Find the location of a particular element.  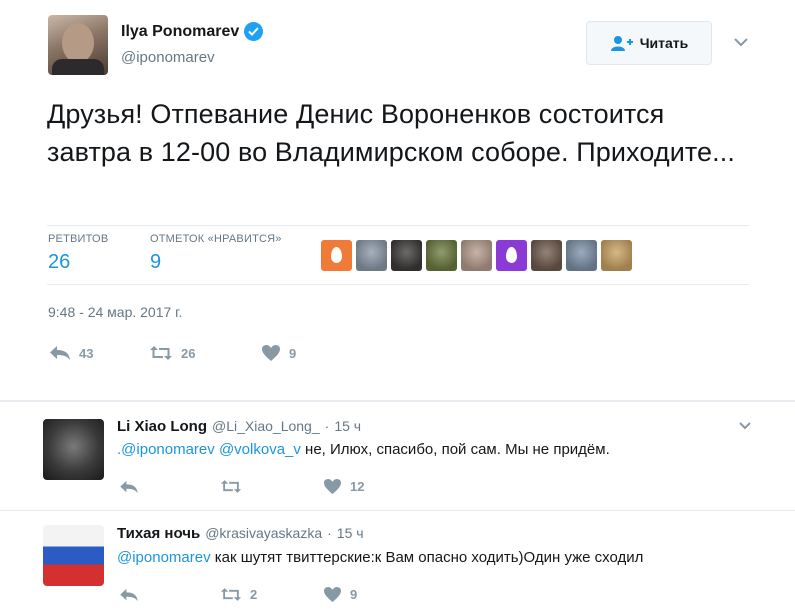

verified-badge-icon is located at coordinates (254, 31).